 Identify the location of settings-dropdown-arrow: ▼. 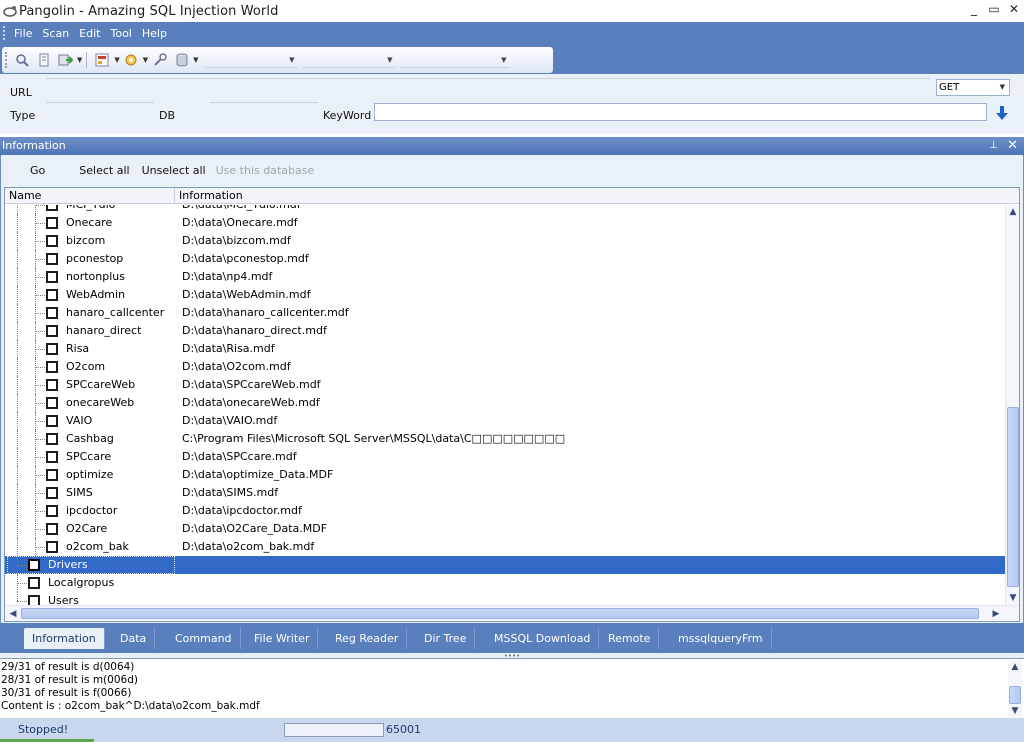
(145, 60).